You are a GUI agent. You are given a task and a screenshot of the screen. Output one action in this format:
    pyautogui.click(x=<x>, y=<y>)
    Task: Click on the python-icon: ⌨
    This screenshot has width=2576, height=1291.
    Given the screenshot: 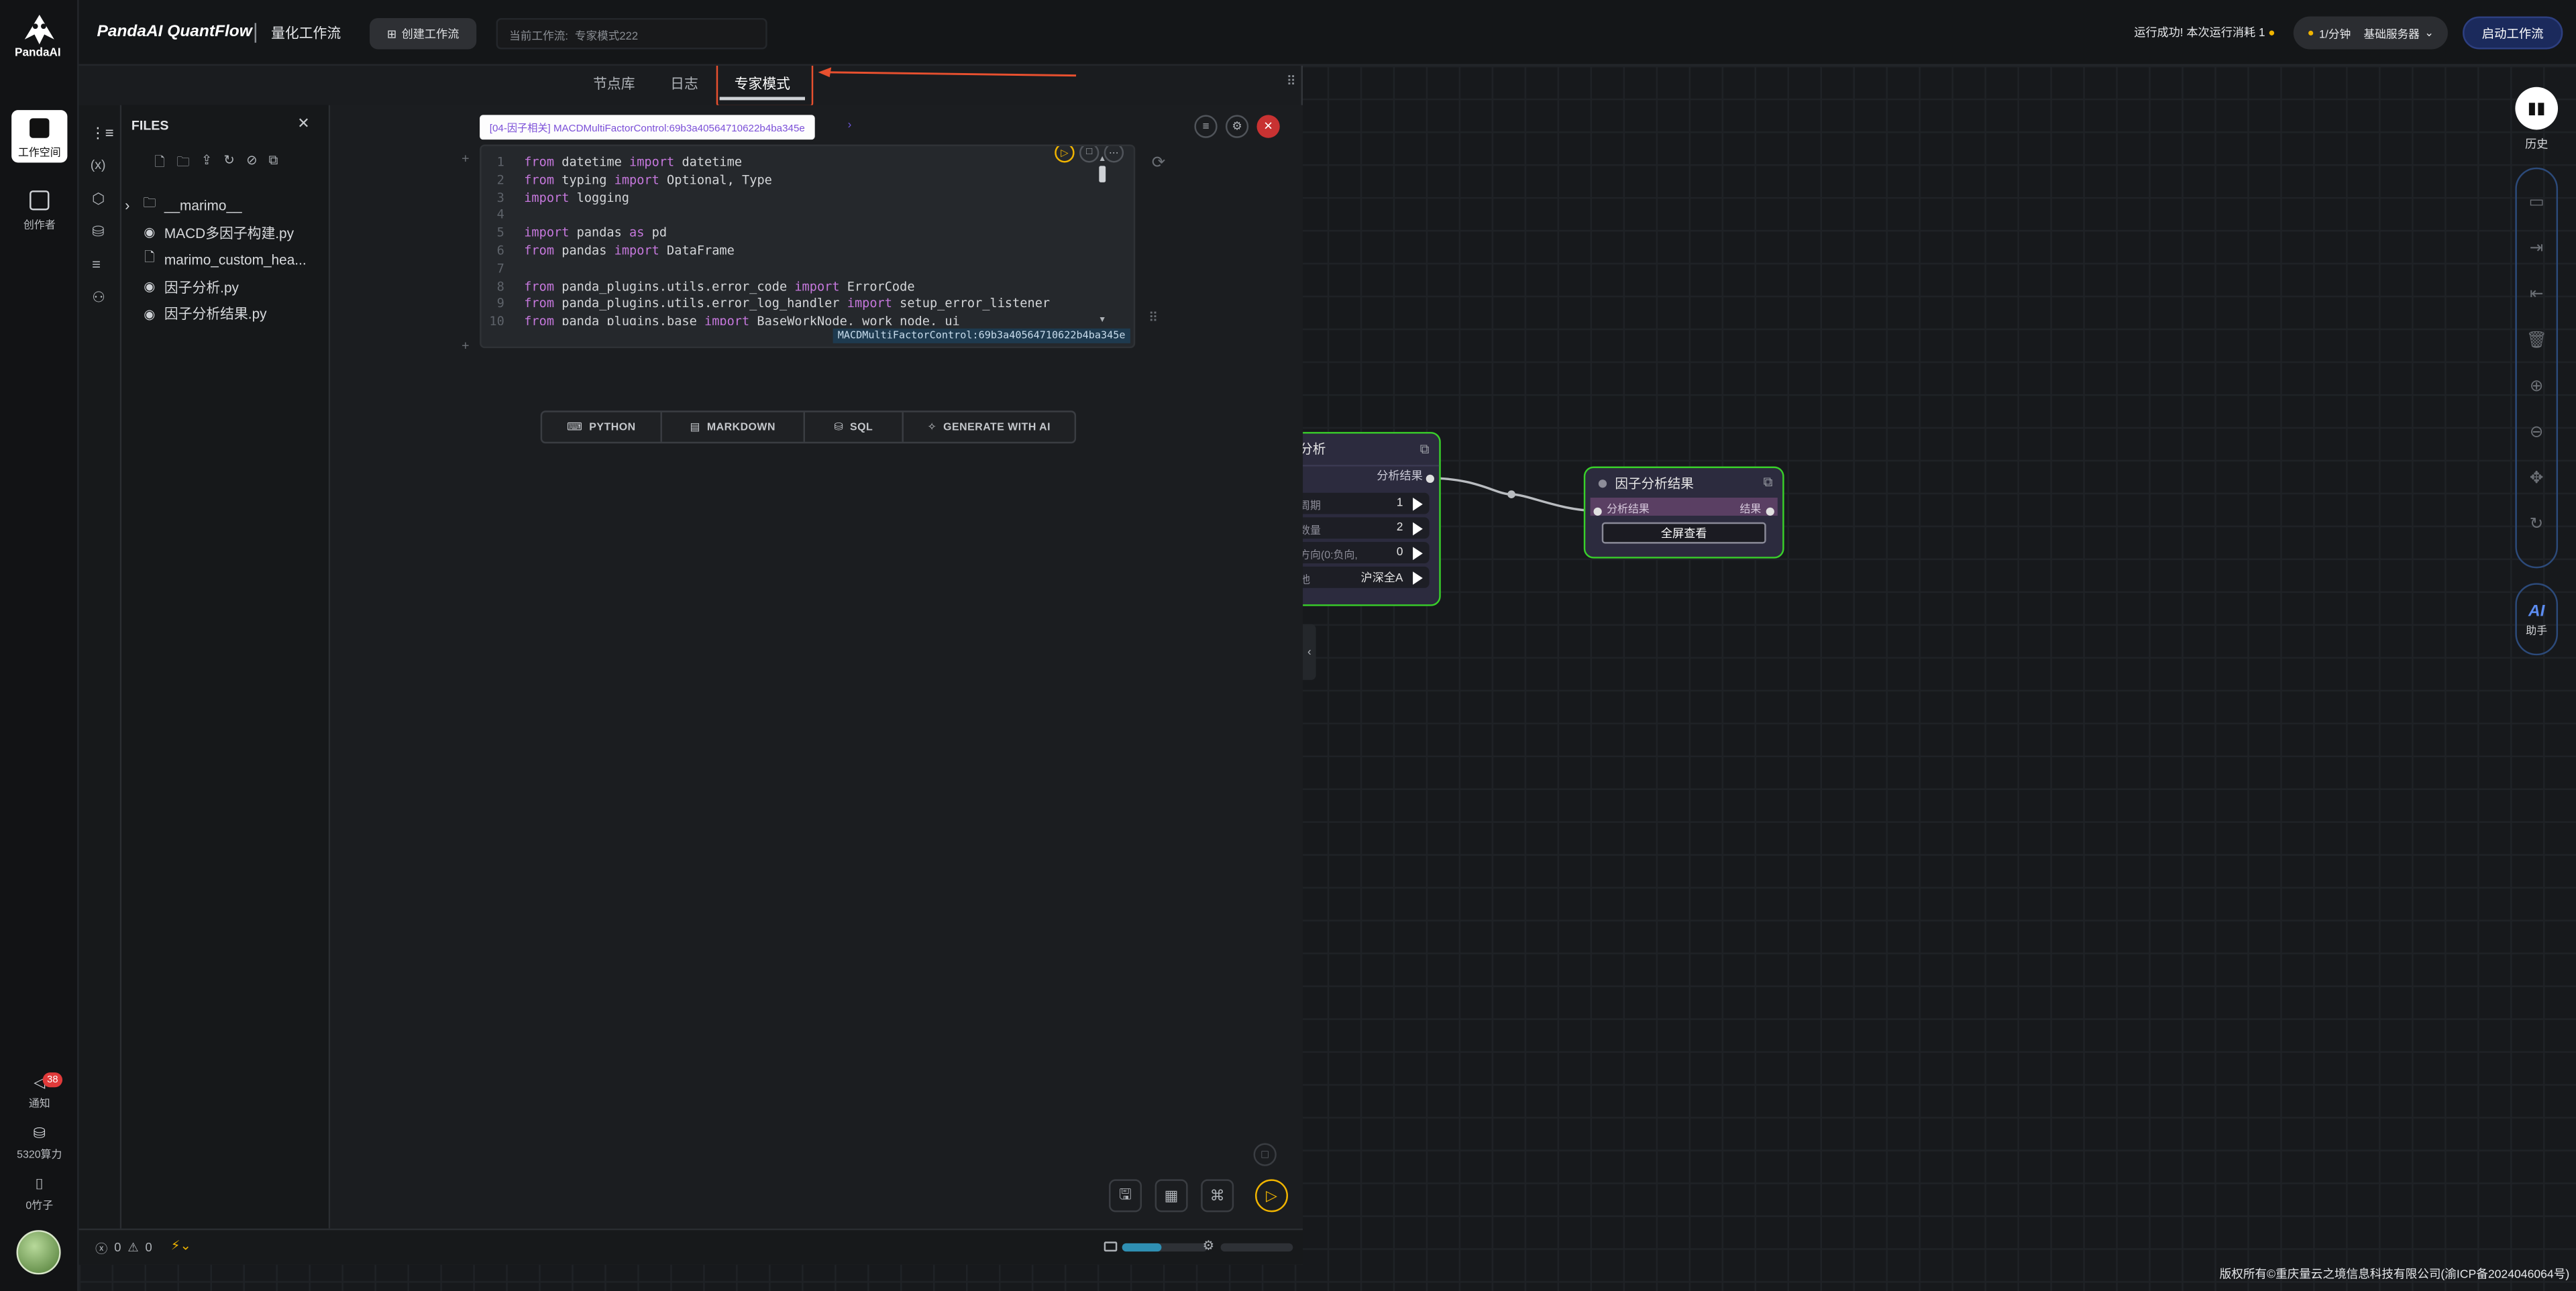 What is the action you would take?
    pyautogui.click(x=575, y=428)
    